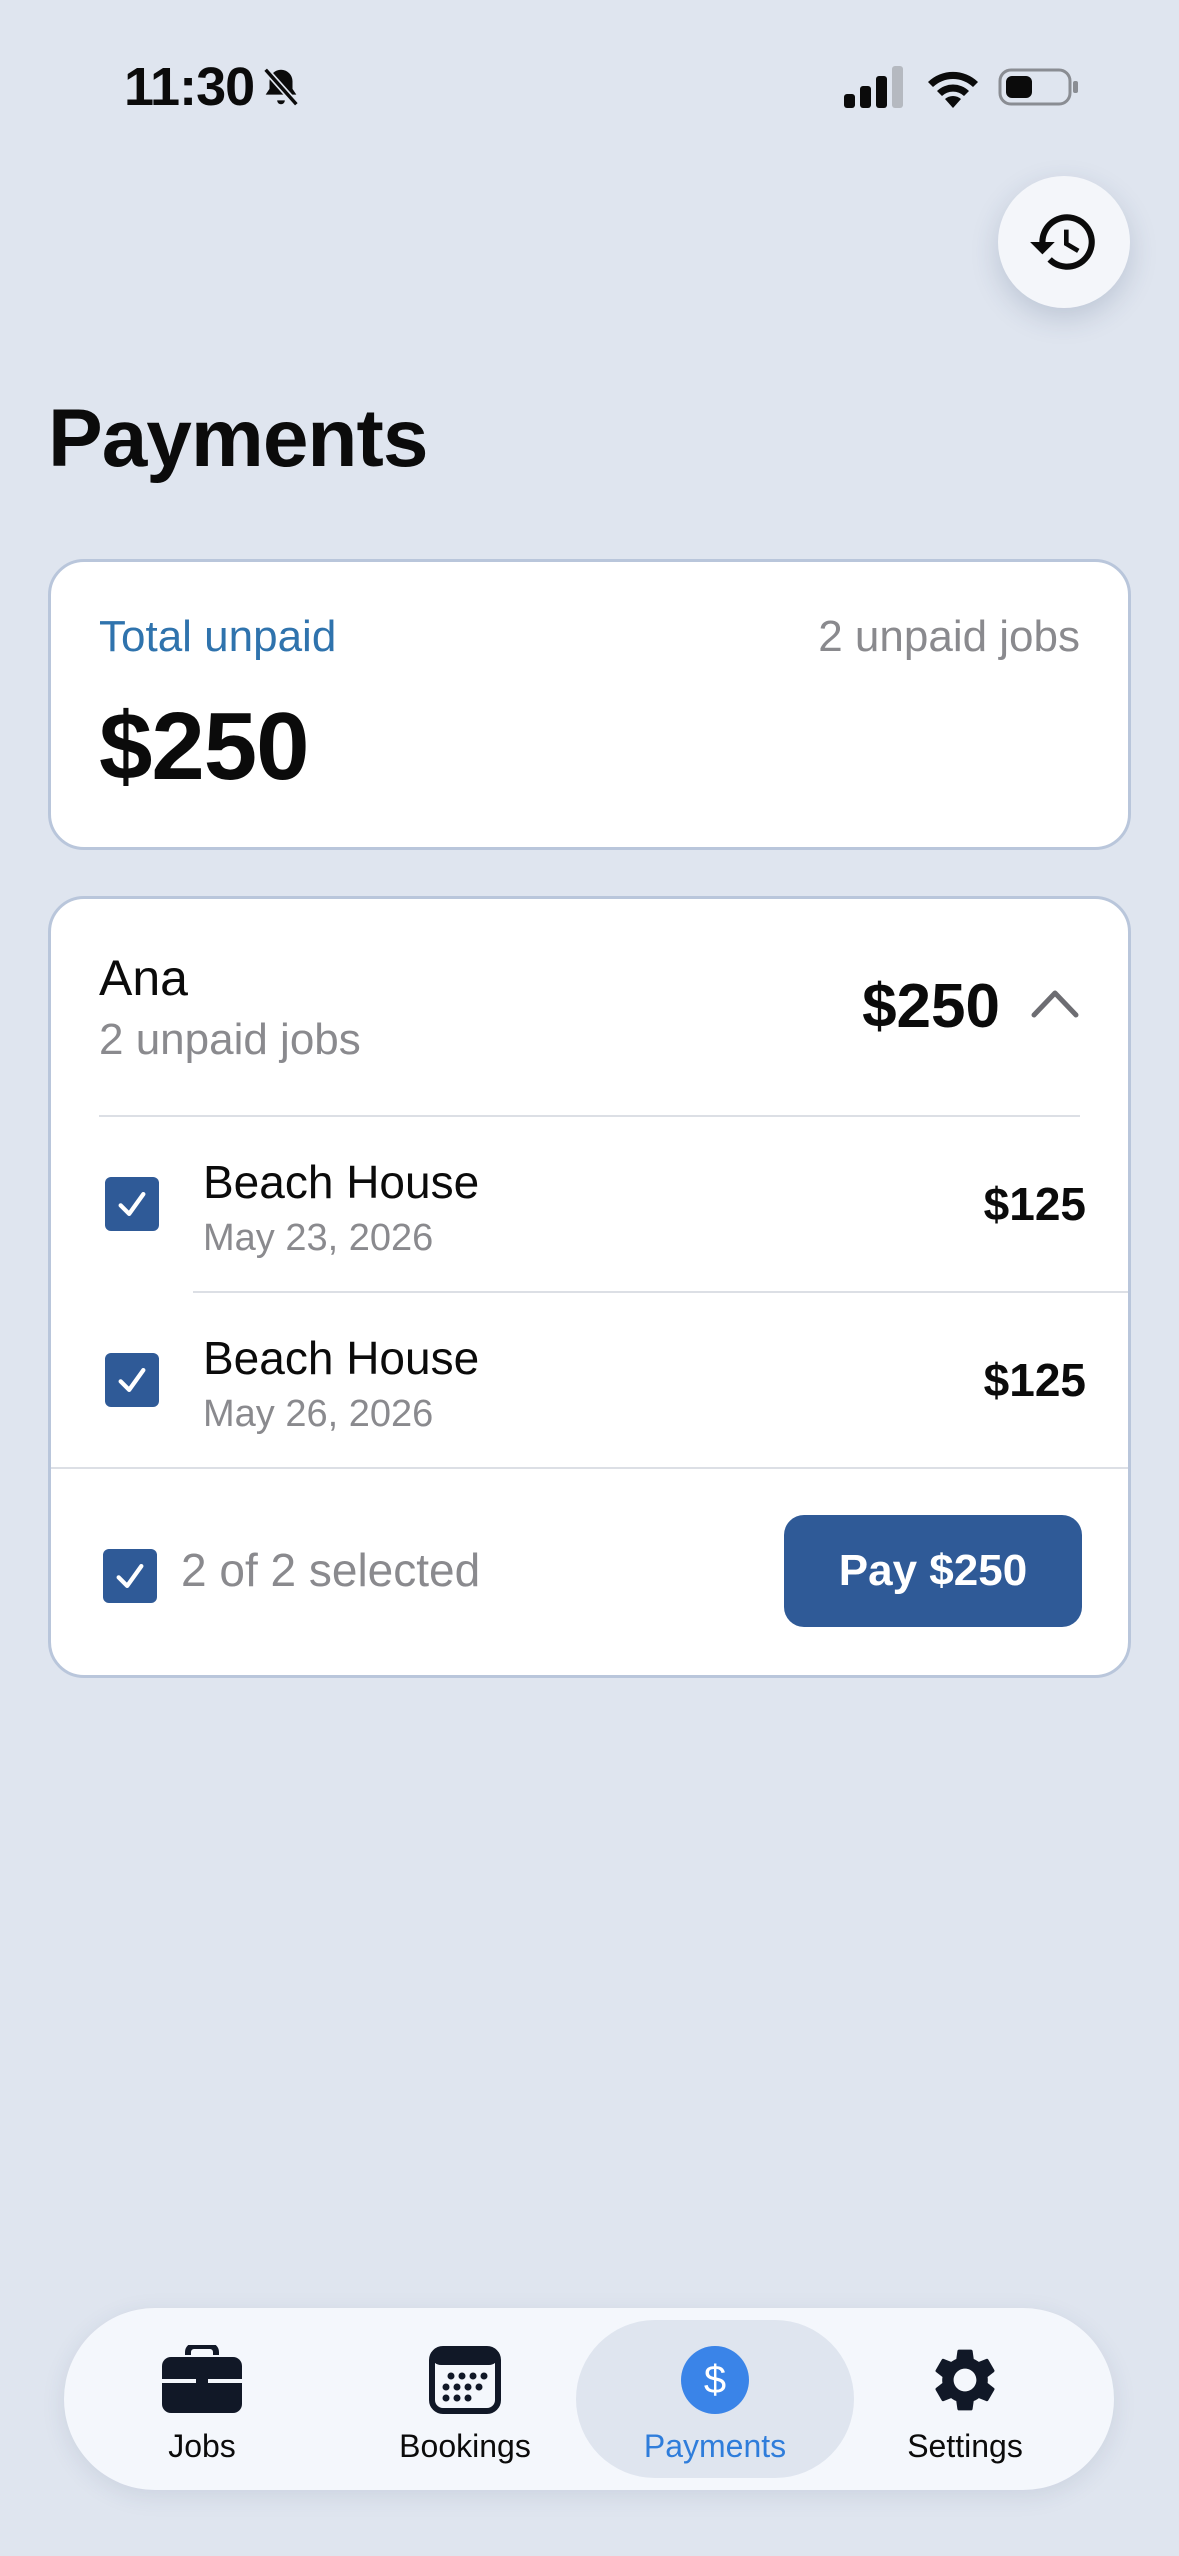 This screenshot has height=2556, width=1179. I want to click on job-row: Beach House May 23, 2026 $125, so click(589, 1205).